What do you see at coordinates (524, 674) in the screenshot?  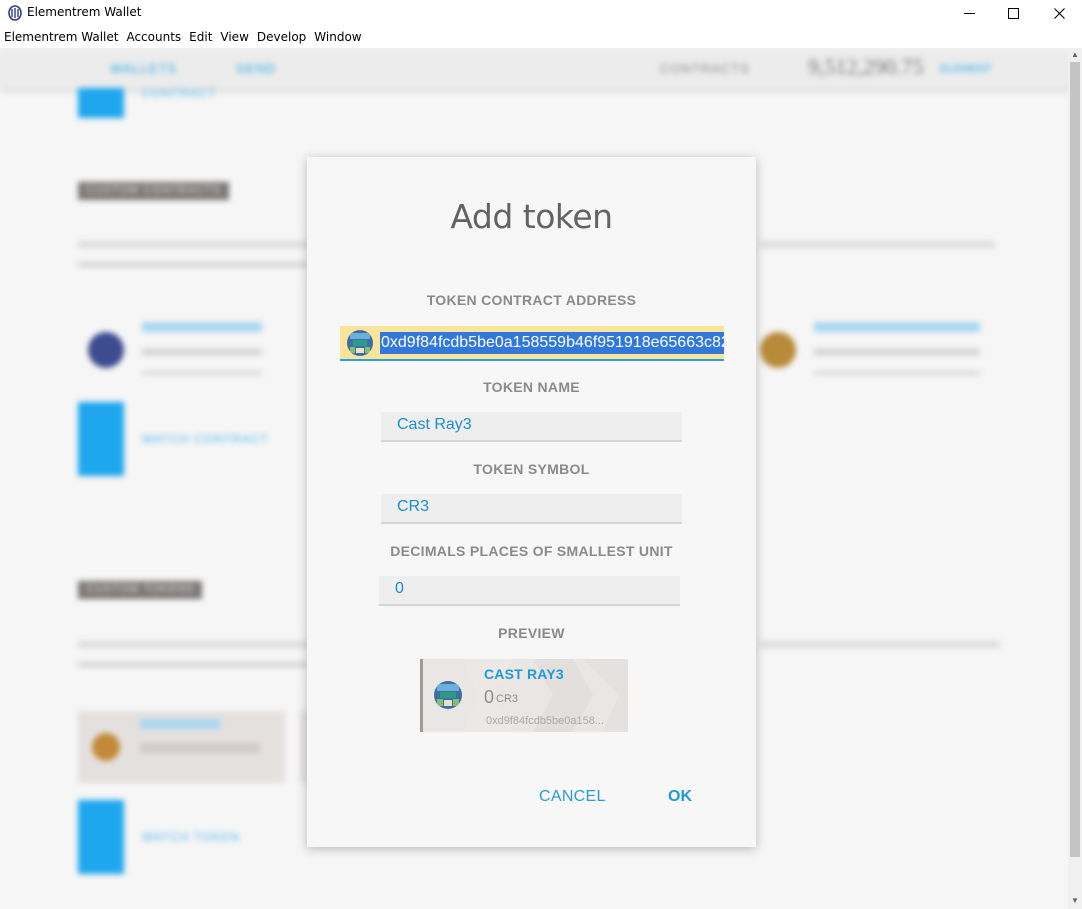 I see `preview-token-name: CAST RAY3` at bounding box center [524, 674].